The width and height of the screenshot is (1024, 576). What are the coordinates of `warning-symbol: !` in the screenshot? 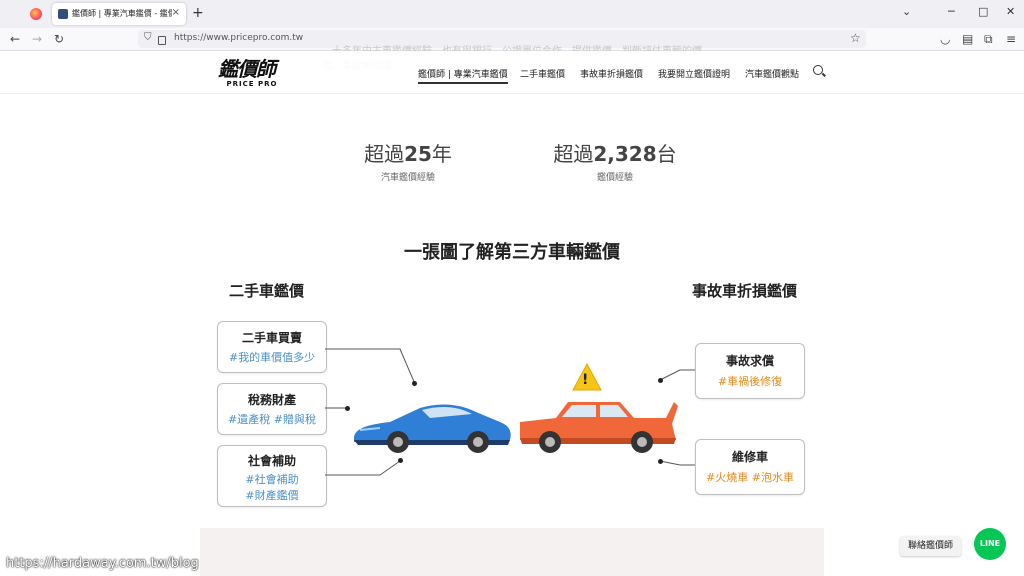 It's located at (585, 380).